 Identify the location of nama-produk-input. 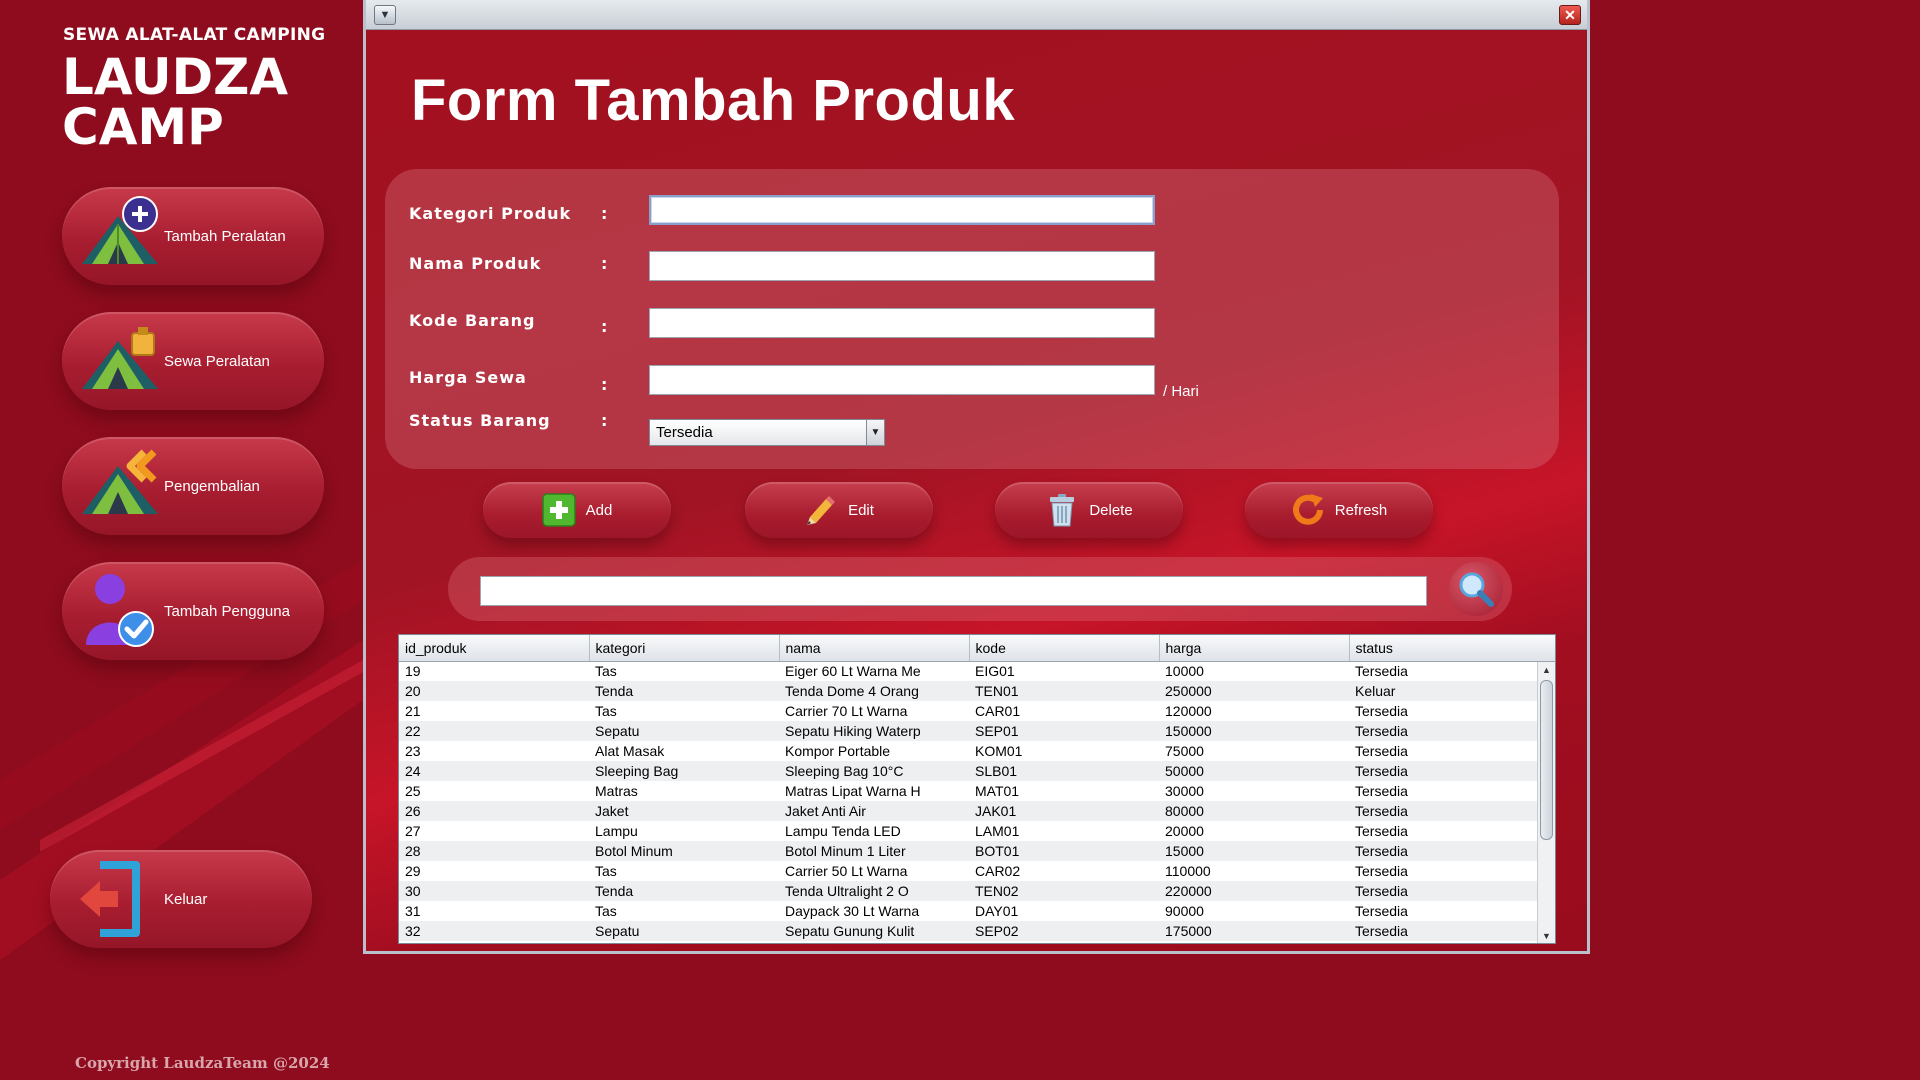
(902, 266).